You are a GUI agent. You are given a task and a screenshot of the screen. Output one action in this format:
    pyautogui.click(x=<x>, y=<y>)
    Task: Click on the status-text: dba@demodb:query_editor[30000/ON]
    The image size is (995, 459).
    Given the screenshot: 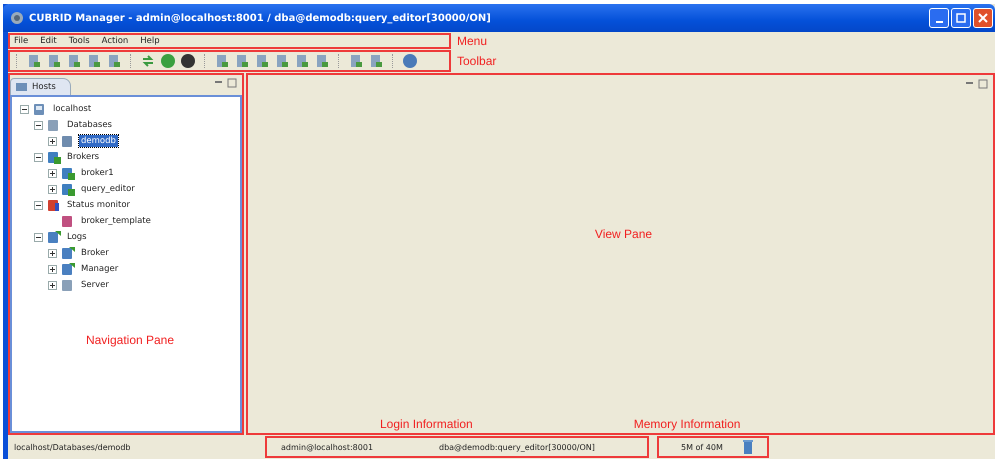 What is the action you would take?
    pyautogui.click(x=516, y=447)
    